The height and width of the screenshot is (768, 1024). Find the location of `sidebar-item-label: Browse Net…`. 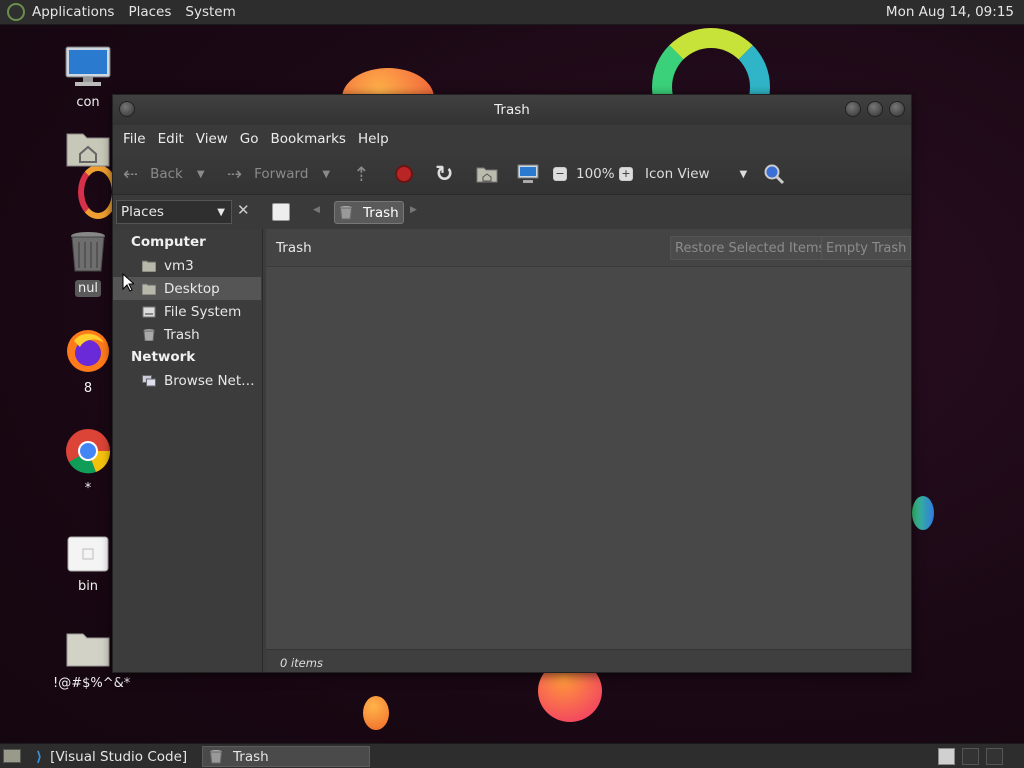

sidebar-item-label: Browse Net… is located at coordinates (209, 380).